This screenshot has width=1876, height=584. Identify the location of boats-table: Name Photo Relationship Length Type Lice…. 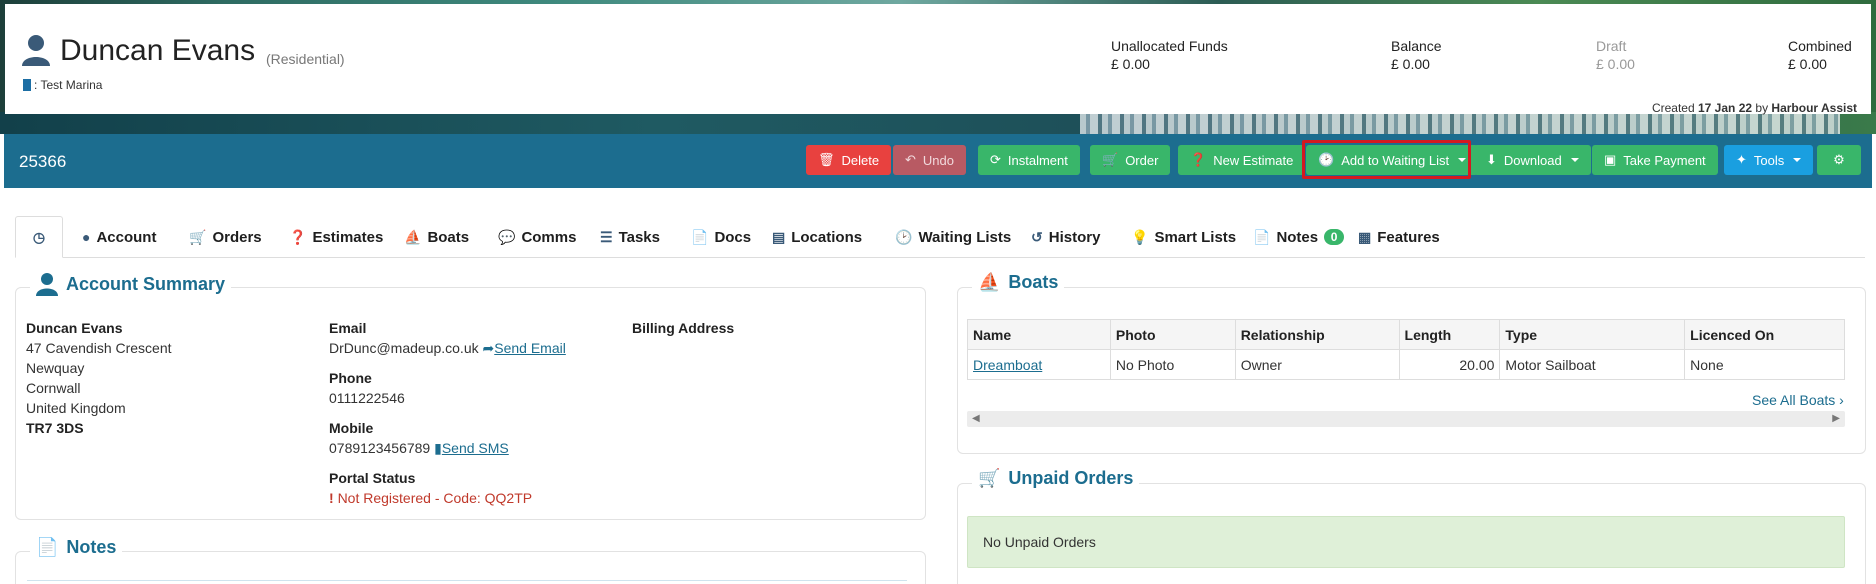
(1406, 349).